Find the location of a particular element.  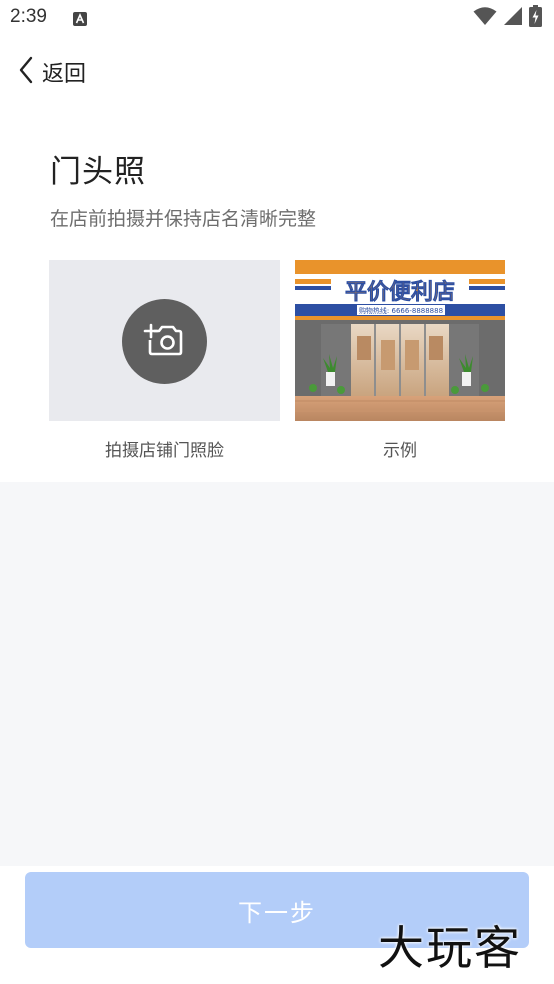

status-bar: 2:39 is located at coordinates (277, 19).